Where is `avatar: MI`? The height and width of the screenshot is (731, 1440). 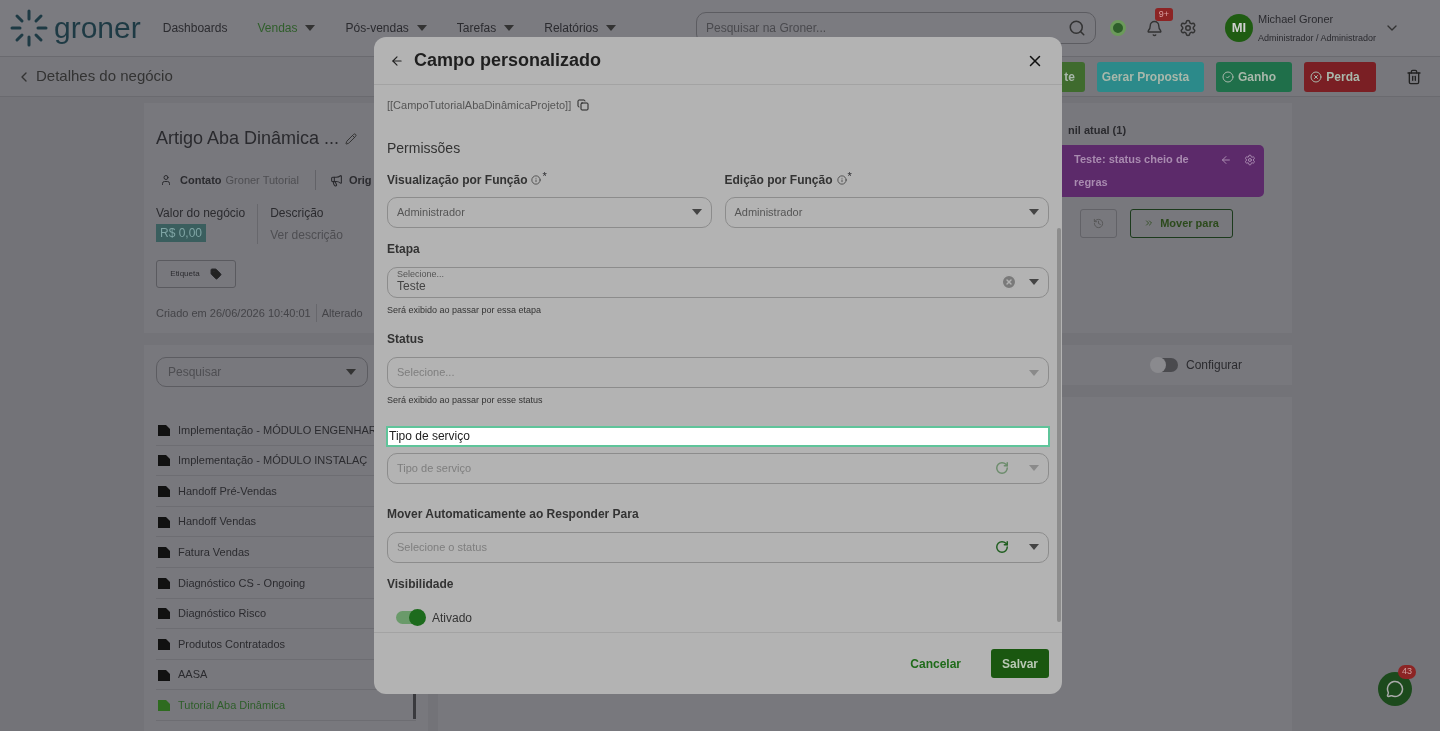 avatar: MI is located at coordinates (1239, 28).